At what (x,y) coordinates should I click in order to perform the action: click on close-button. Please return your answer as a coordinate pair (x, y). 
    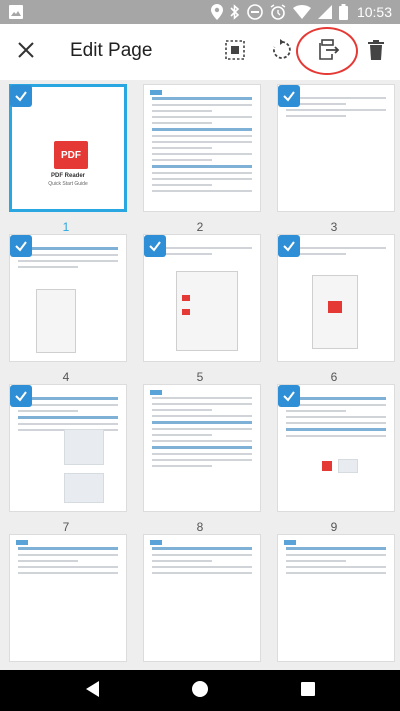
    Looking at the image, I should click on (26, 52).